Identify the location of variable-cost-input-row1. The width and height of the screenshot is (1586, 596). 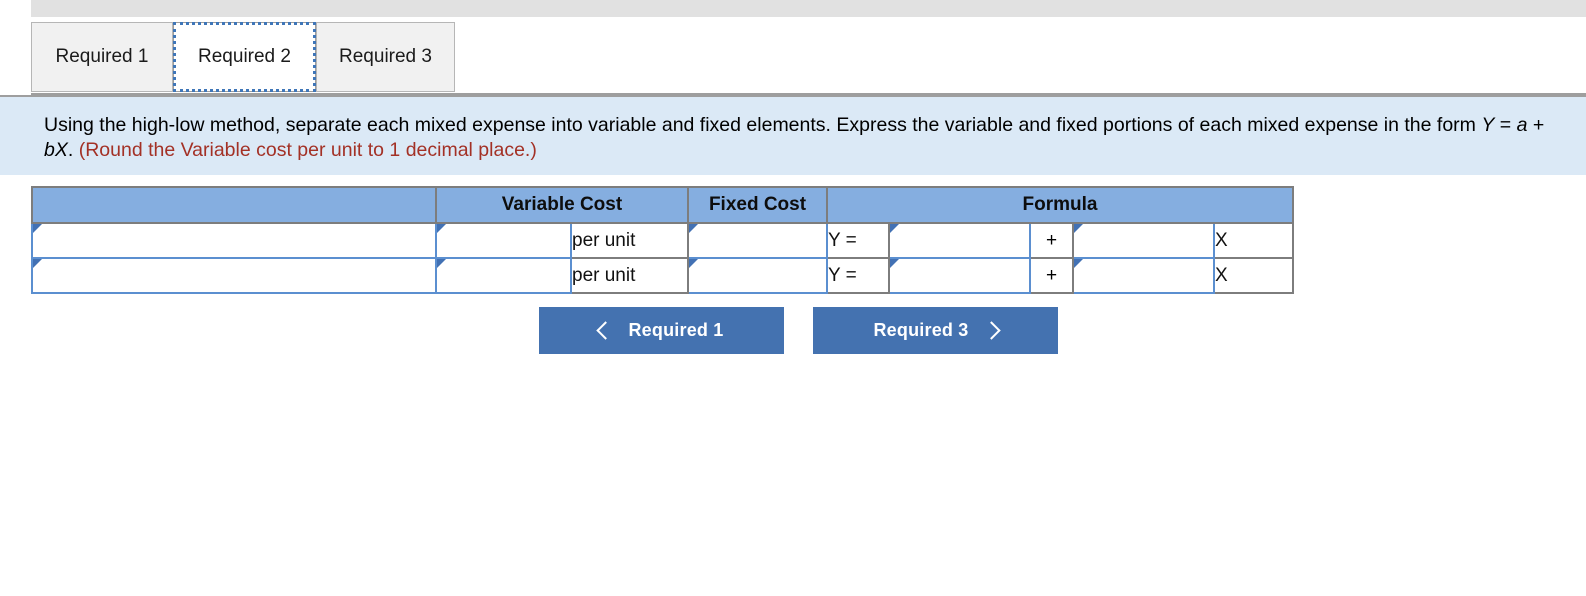
(503, 240).